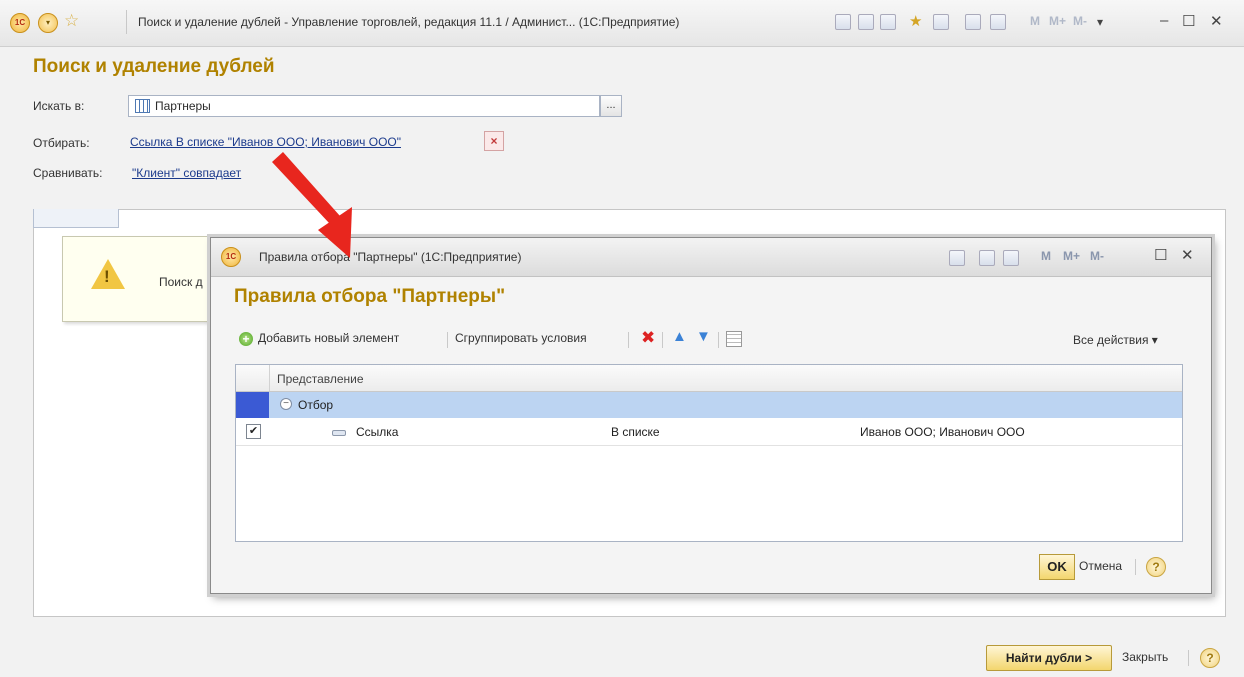  What do you see at coordinates (915, 21) in the screenshot?
I see `add-favorite-icon: ★` at bounding box center [915, 21].